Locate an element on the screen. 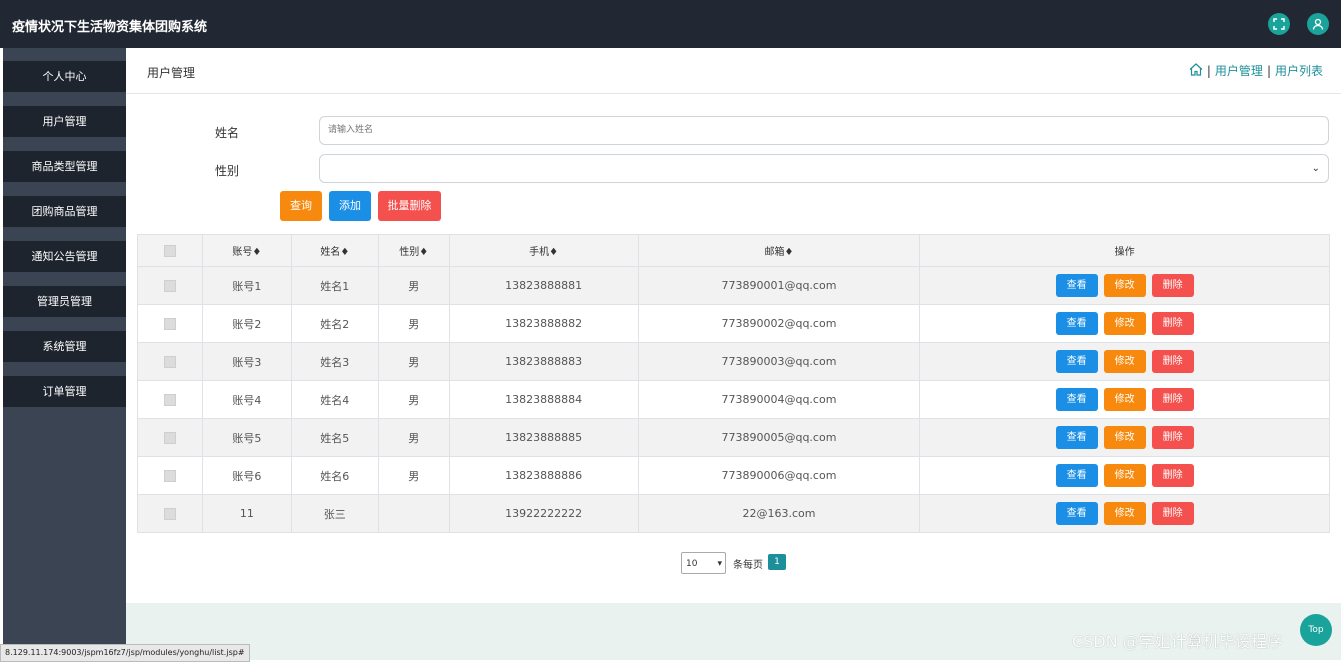 Image resolution: width=1341 pixels, height=662 pixels. per-page-label: 条每页 is located at coordinates (748, 565).